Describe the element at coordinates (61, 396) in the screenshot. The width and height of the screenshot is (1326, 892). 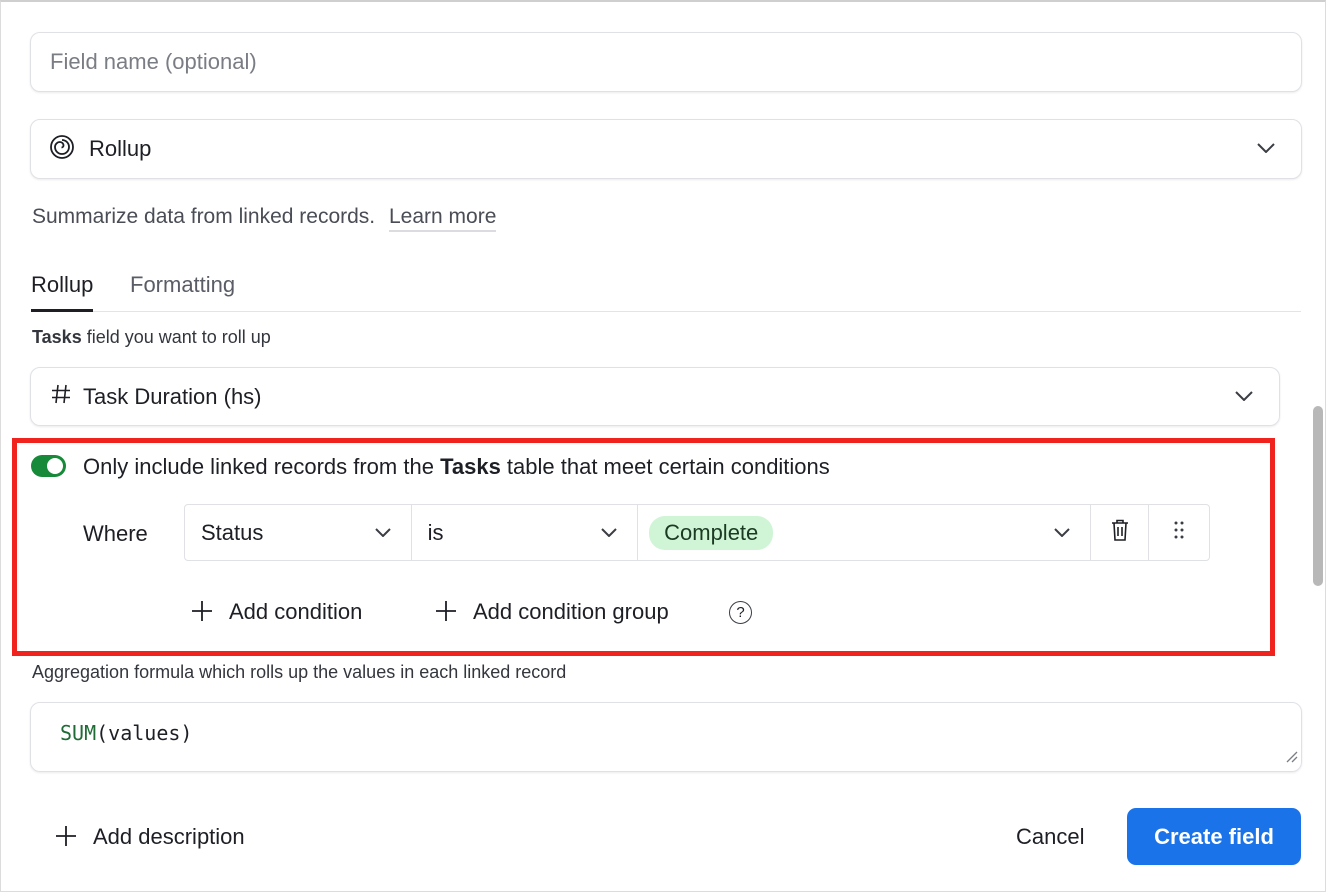
I see `hash-icon` at that location.